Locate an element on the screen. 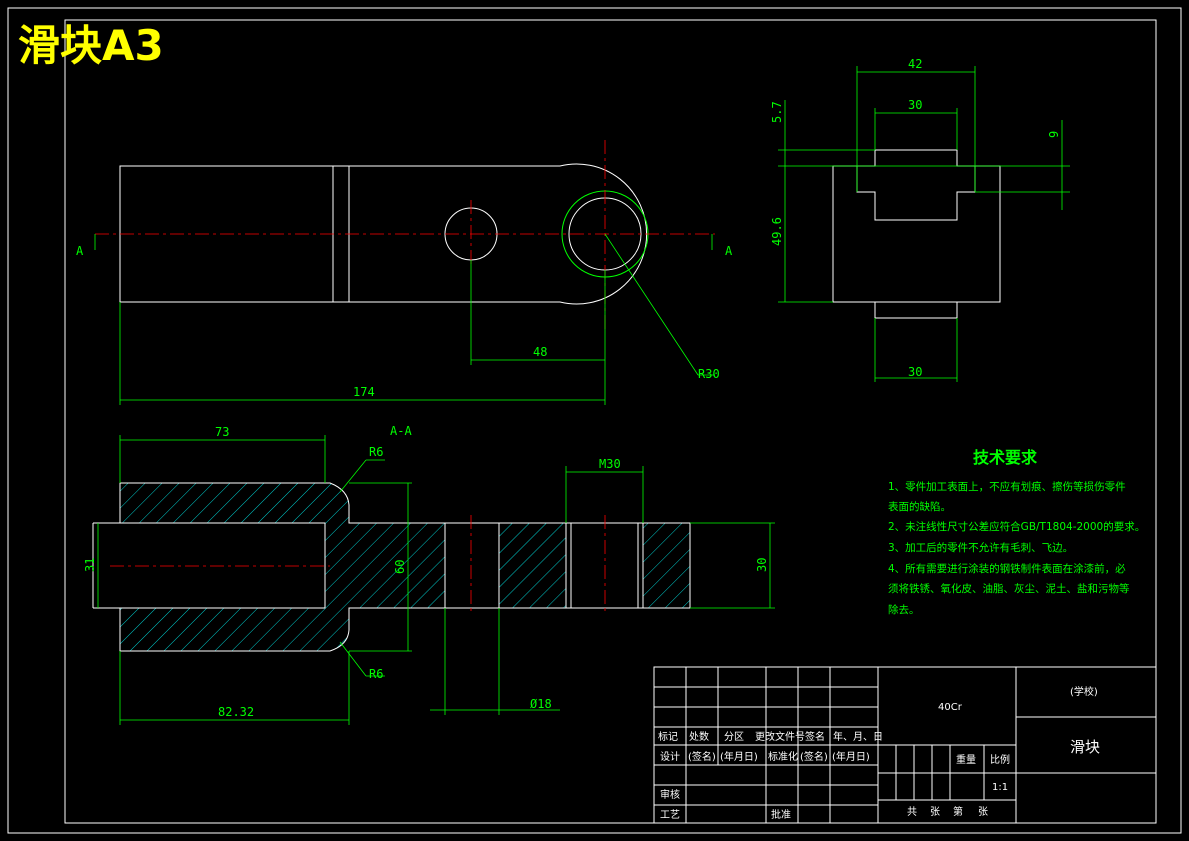 This screenshot has height=841, width=1189. tech-line: 表面的缺陷。 is located at coordinates (919, 506).